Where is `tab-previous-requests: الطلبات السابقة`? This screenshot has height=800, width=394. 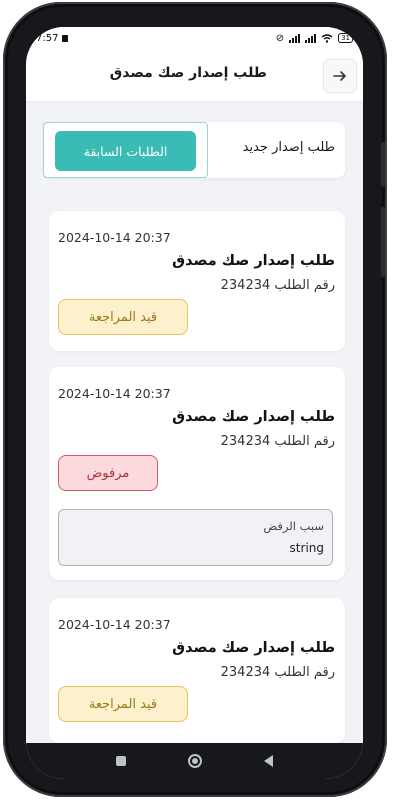 tab-previous-requests: الطلبات السابقة is located at coordinates (125, 151).